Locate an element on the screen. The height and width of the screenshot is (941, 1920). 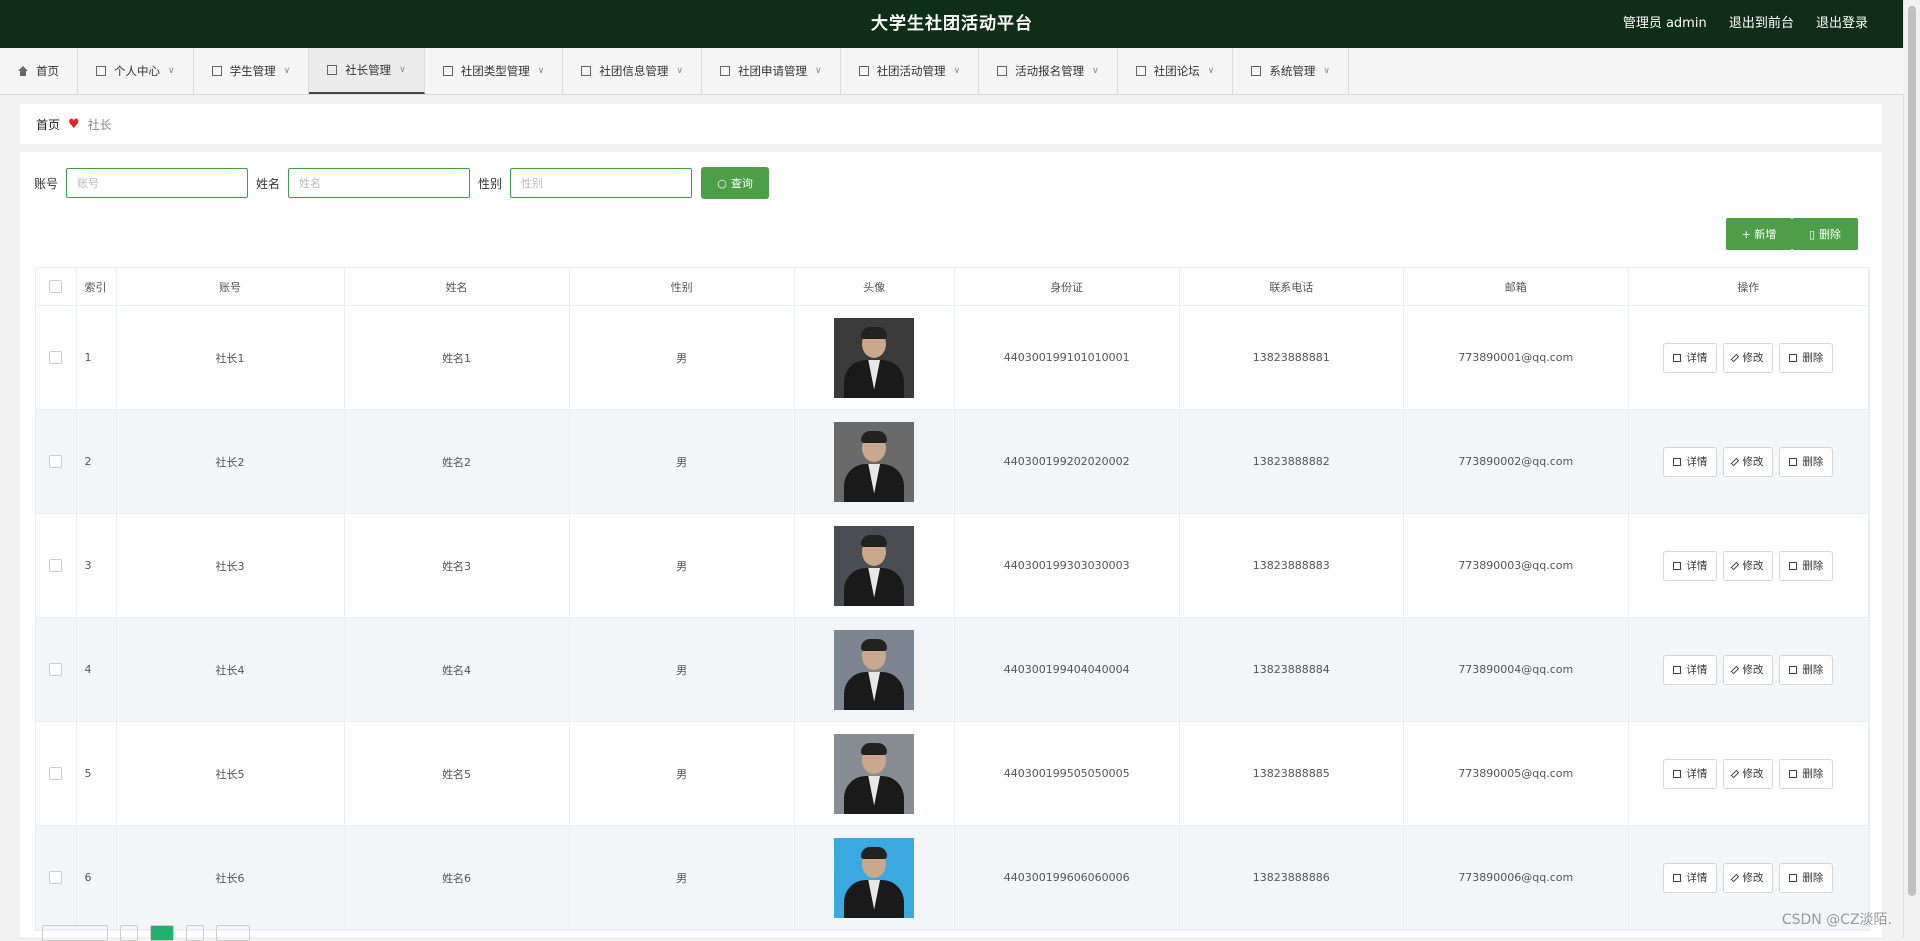
query-label: 查询 is located at coordinates (741, 183).